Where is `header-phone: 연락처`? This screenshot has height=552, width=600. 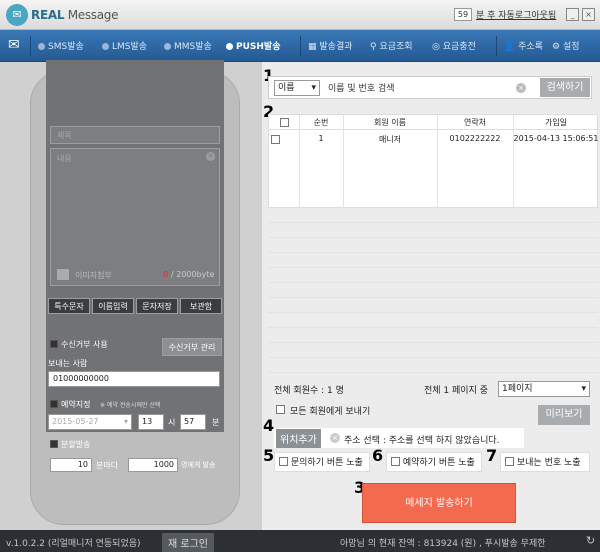
header-phone: 연락처 is located at coordinates (475, 122).